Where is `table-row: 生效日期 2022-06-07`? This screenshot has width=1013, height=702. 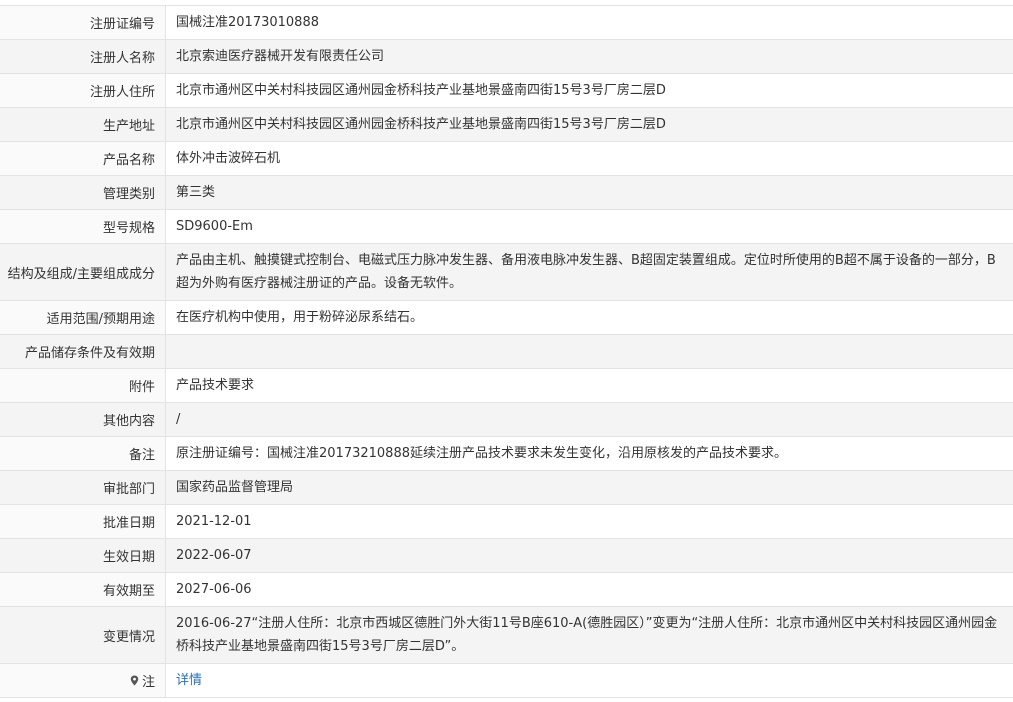
table-row: 生效日期 2022-06-07 is located at coordinates (506, 556).